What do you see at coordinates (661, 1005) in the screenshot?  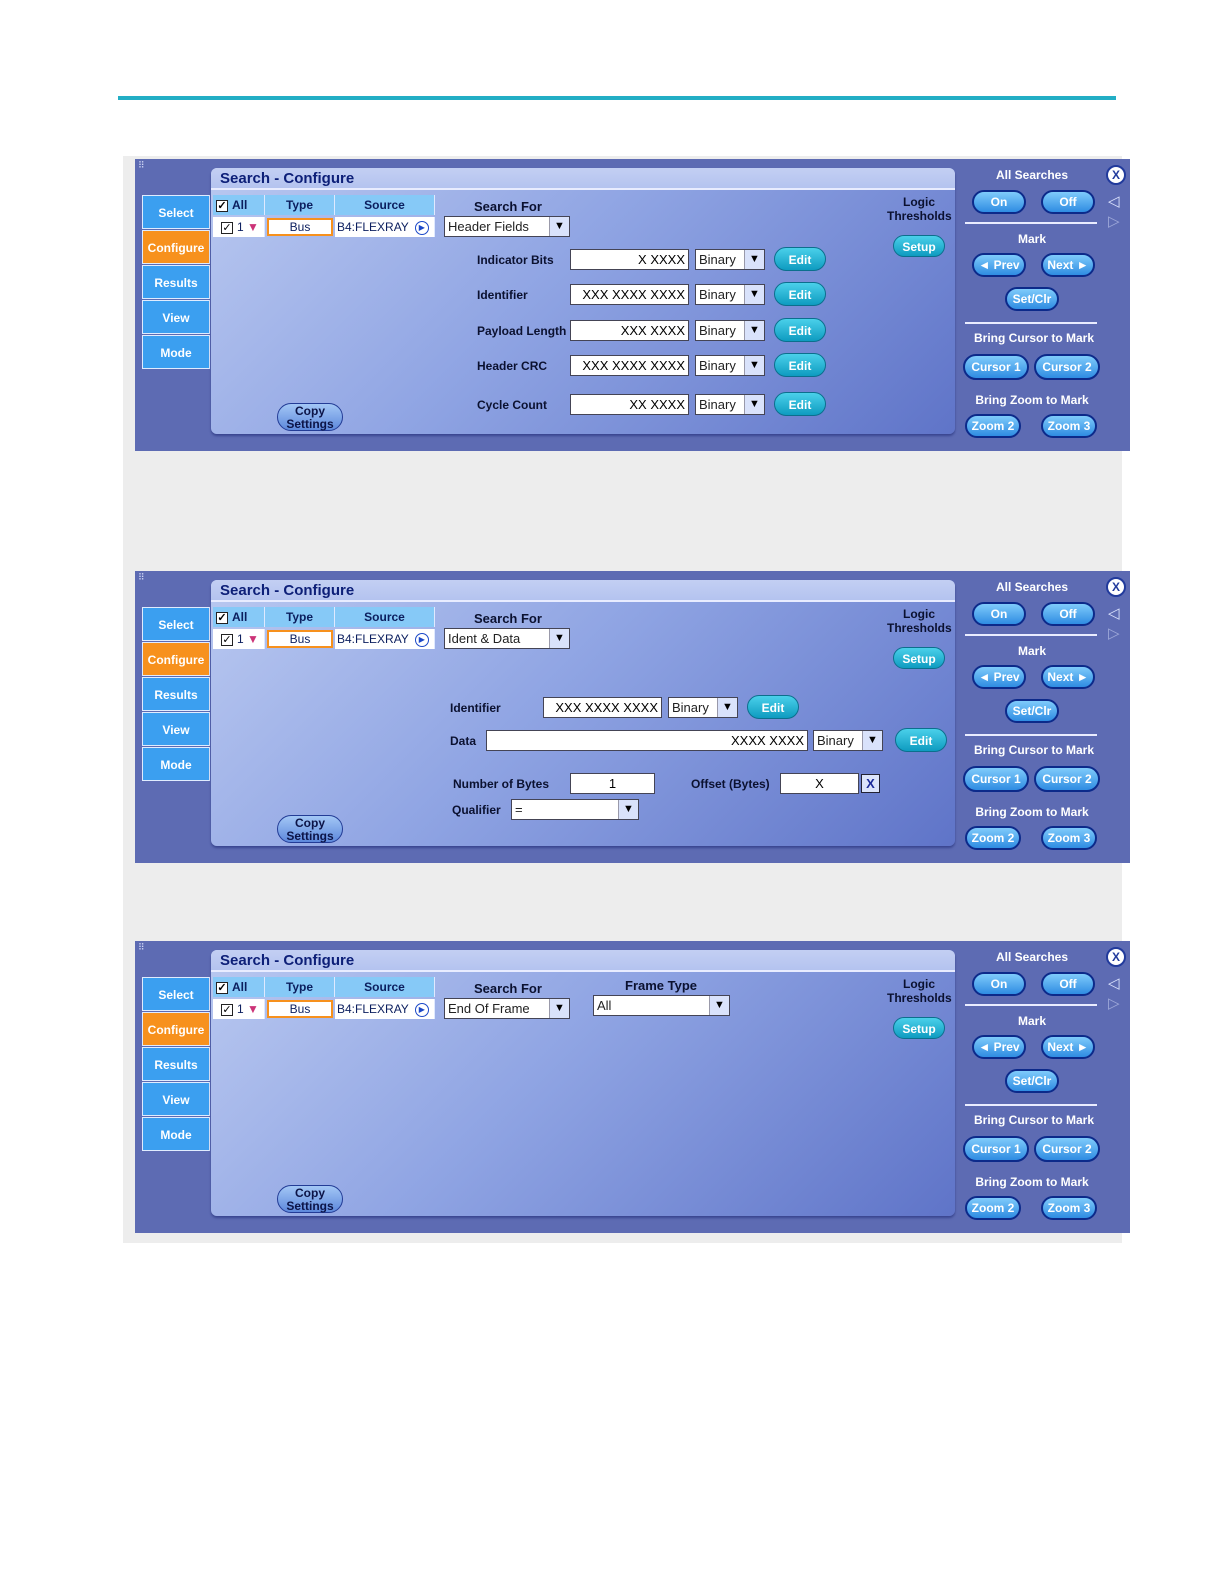 I see `frame-type-select: All ▼` at bounding box center [661, 1005].